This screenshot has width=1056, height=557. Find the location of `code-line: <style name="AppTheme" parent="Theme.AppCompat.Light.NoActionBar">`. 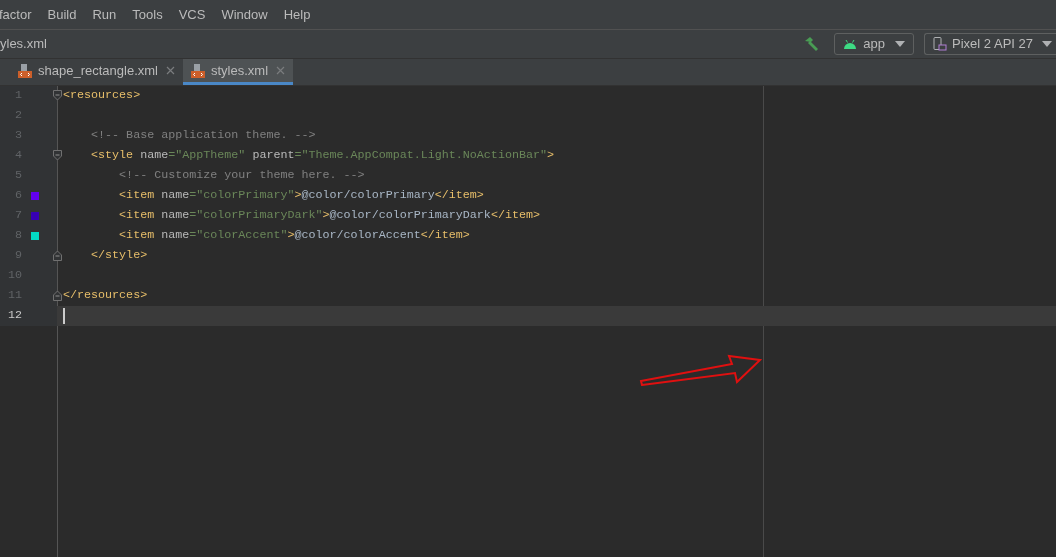

code-line: <style name="AppTheme" parent="Theme.AppCompat.Light.NoActionBar"> is located at coordinates (322, 156).